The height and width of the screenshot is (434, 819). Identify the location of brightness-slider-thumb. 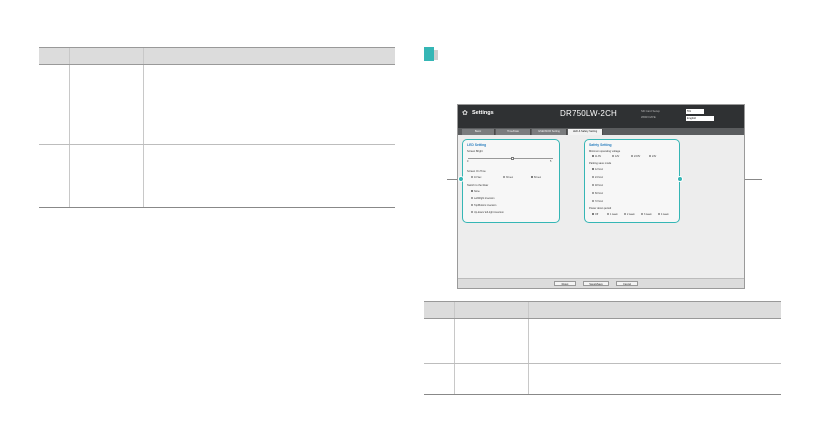
(512, 158).